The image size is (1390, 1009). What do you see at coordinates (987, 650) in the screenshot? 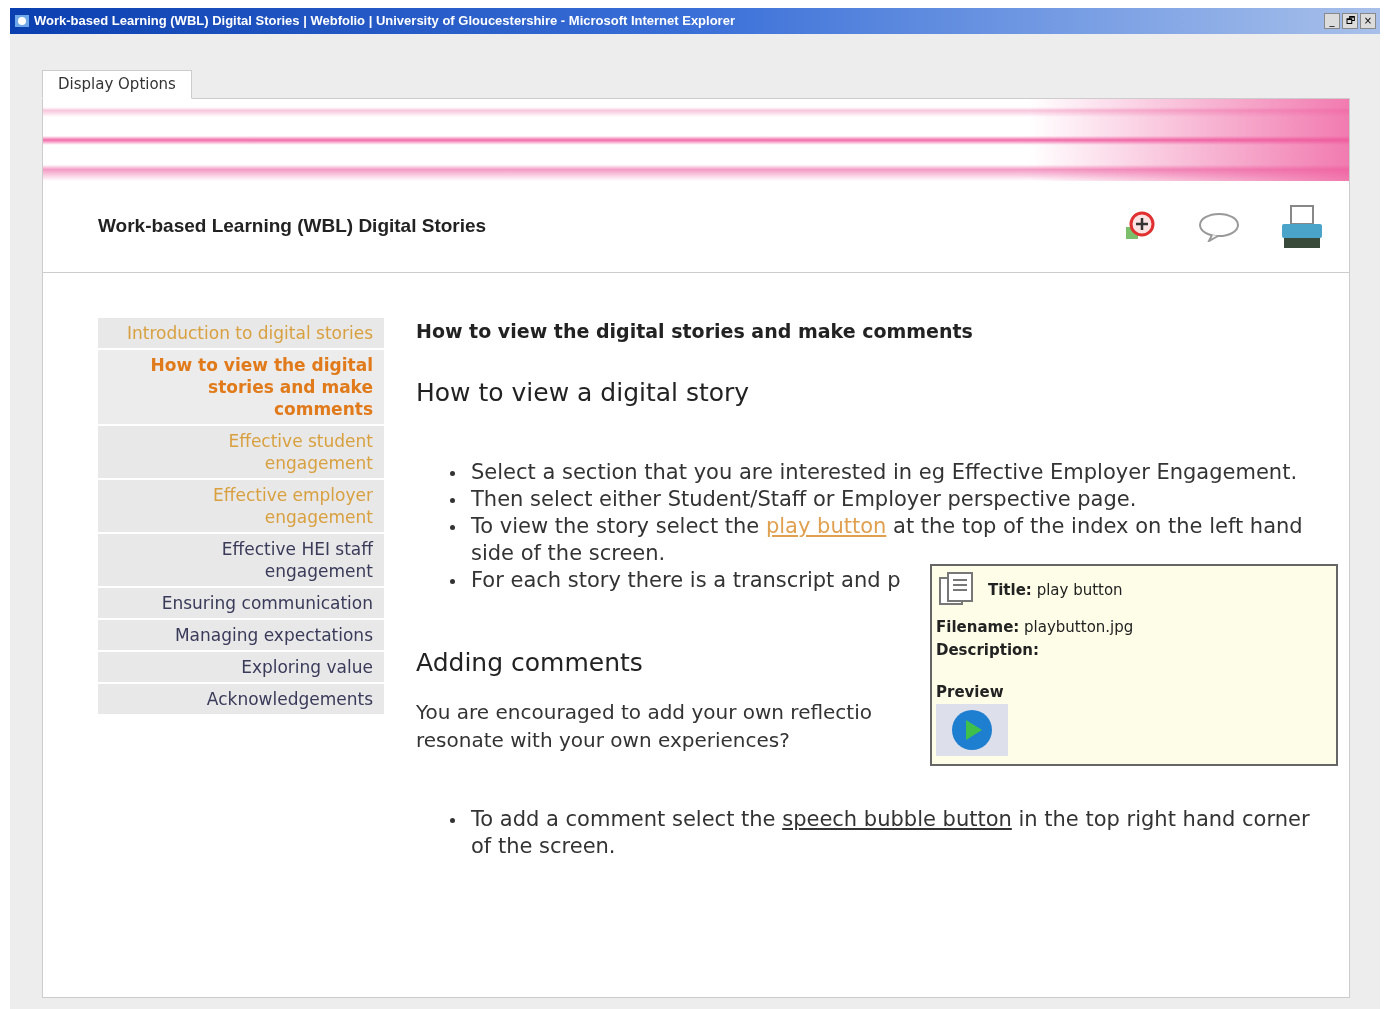
I see `tooltip-description-label: Description:` at bounding box center [987, 650].